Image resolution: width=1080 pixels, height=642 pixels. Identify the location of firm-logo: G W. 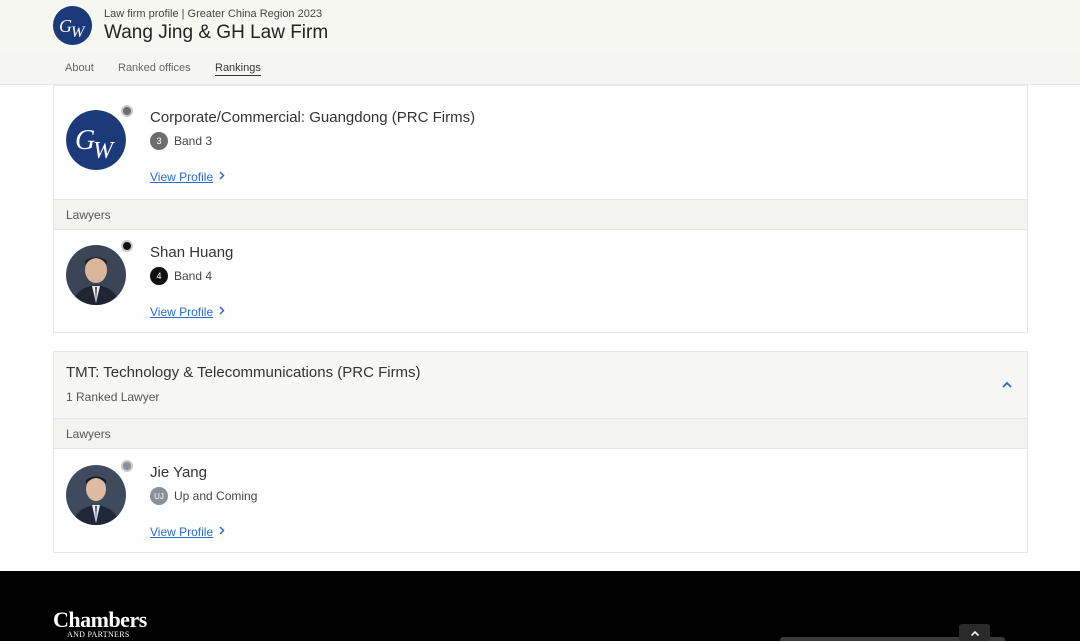
(72, 25).